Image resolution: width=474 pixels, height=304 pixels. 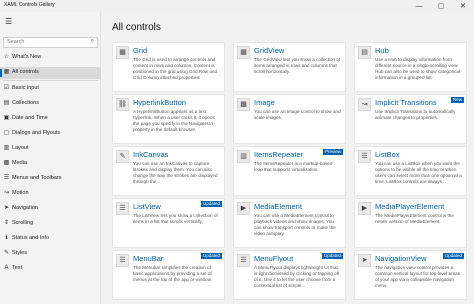 What do you see at coordinates (6, 253) in the screenshot?
I see `palette-icon: ✎` at bounding box center [6, 253].